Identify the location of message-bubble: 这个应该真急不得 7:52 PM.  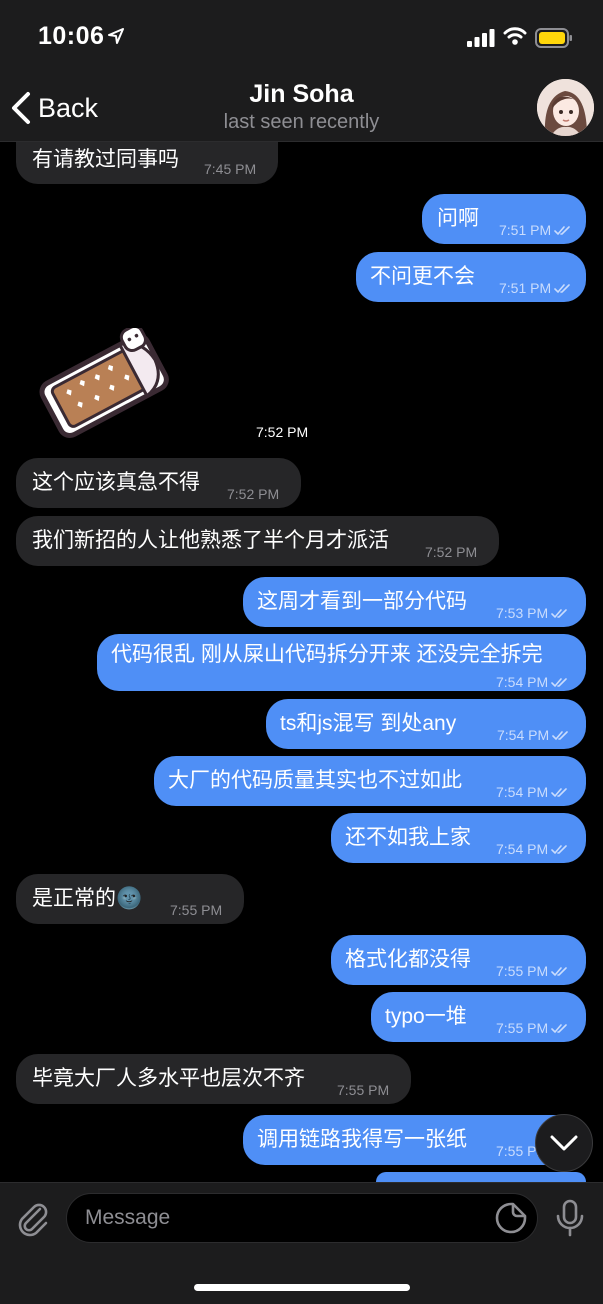
(158, 483).